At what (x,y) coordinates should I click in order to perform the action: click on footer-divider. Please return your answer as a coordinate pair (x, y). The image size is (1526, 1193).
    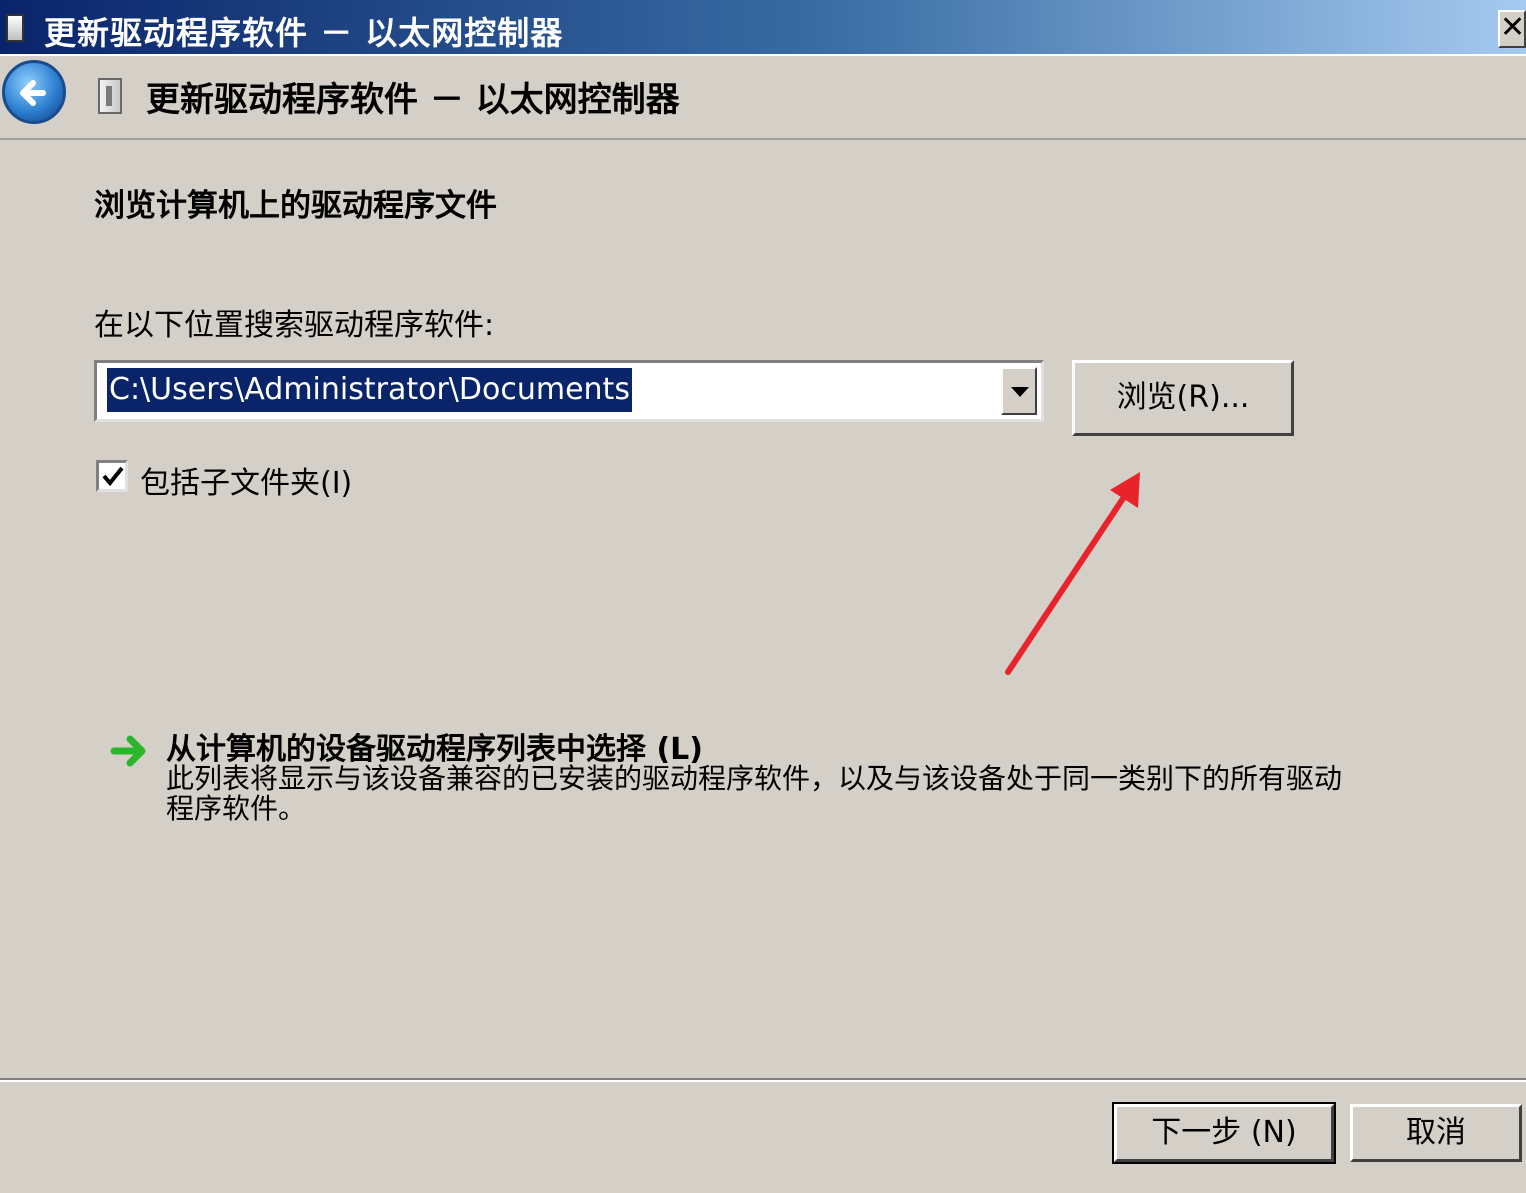
    Looking at the image, I should click on (763, 1080).